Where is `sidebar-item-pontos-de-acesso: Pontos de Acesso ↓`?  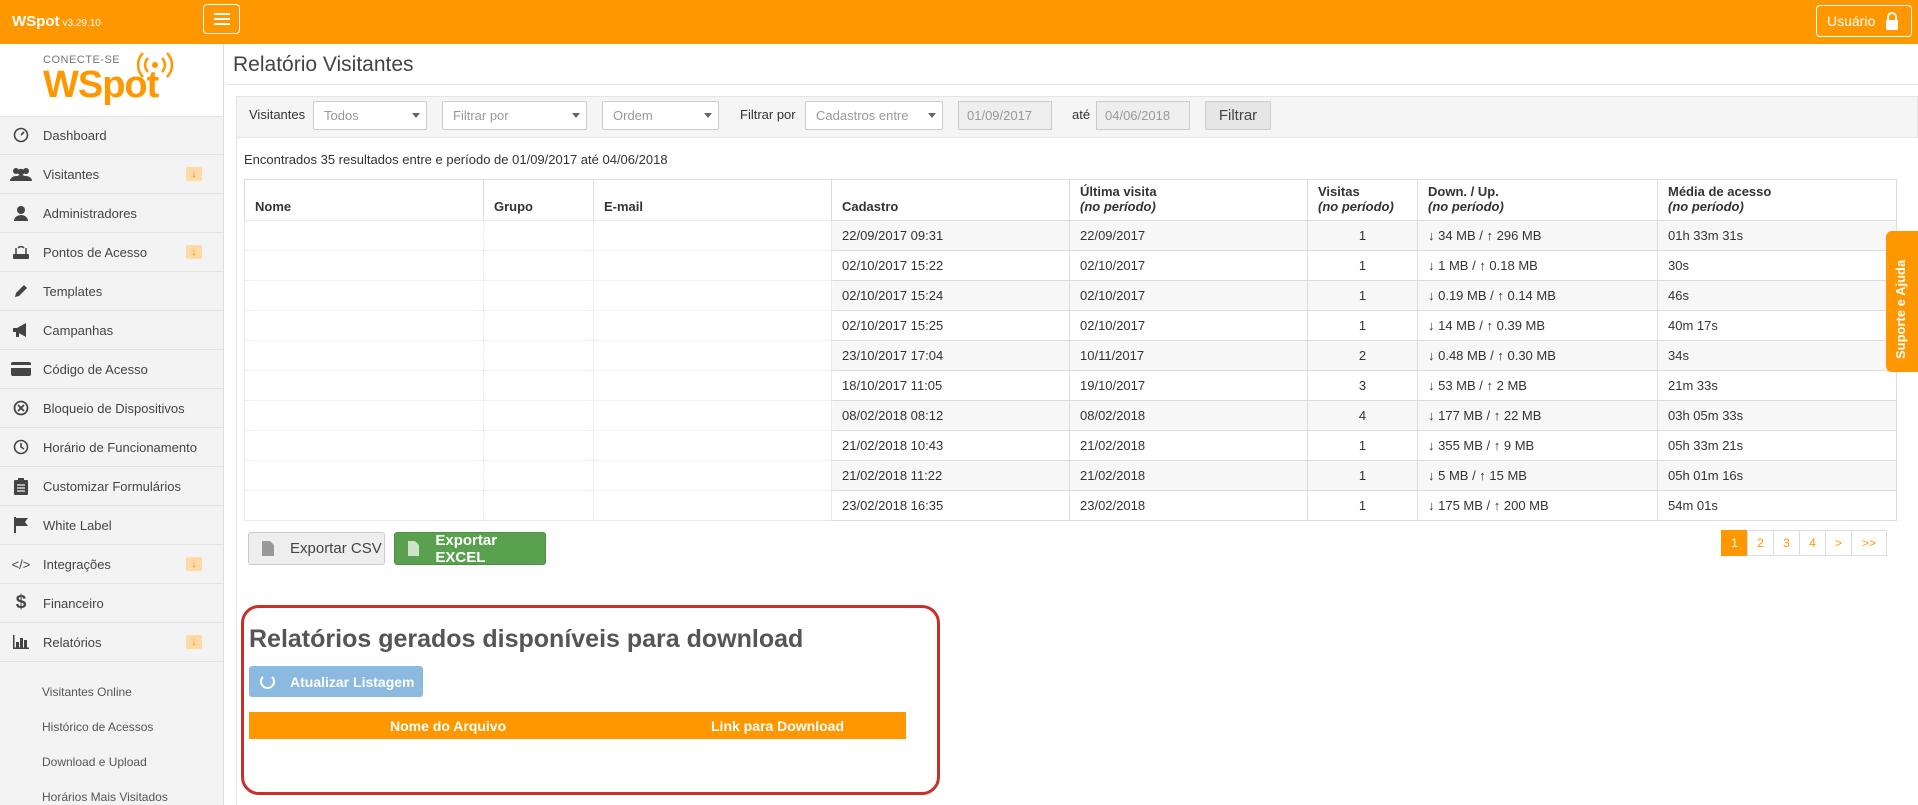
sidebar-item-pontos-de-acesso: Pontos de Acesso ↓ is located at coordinates (111, 252).